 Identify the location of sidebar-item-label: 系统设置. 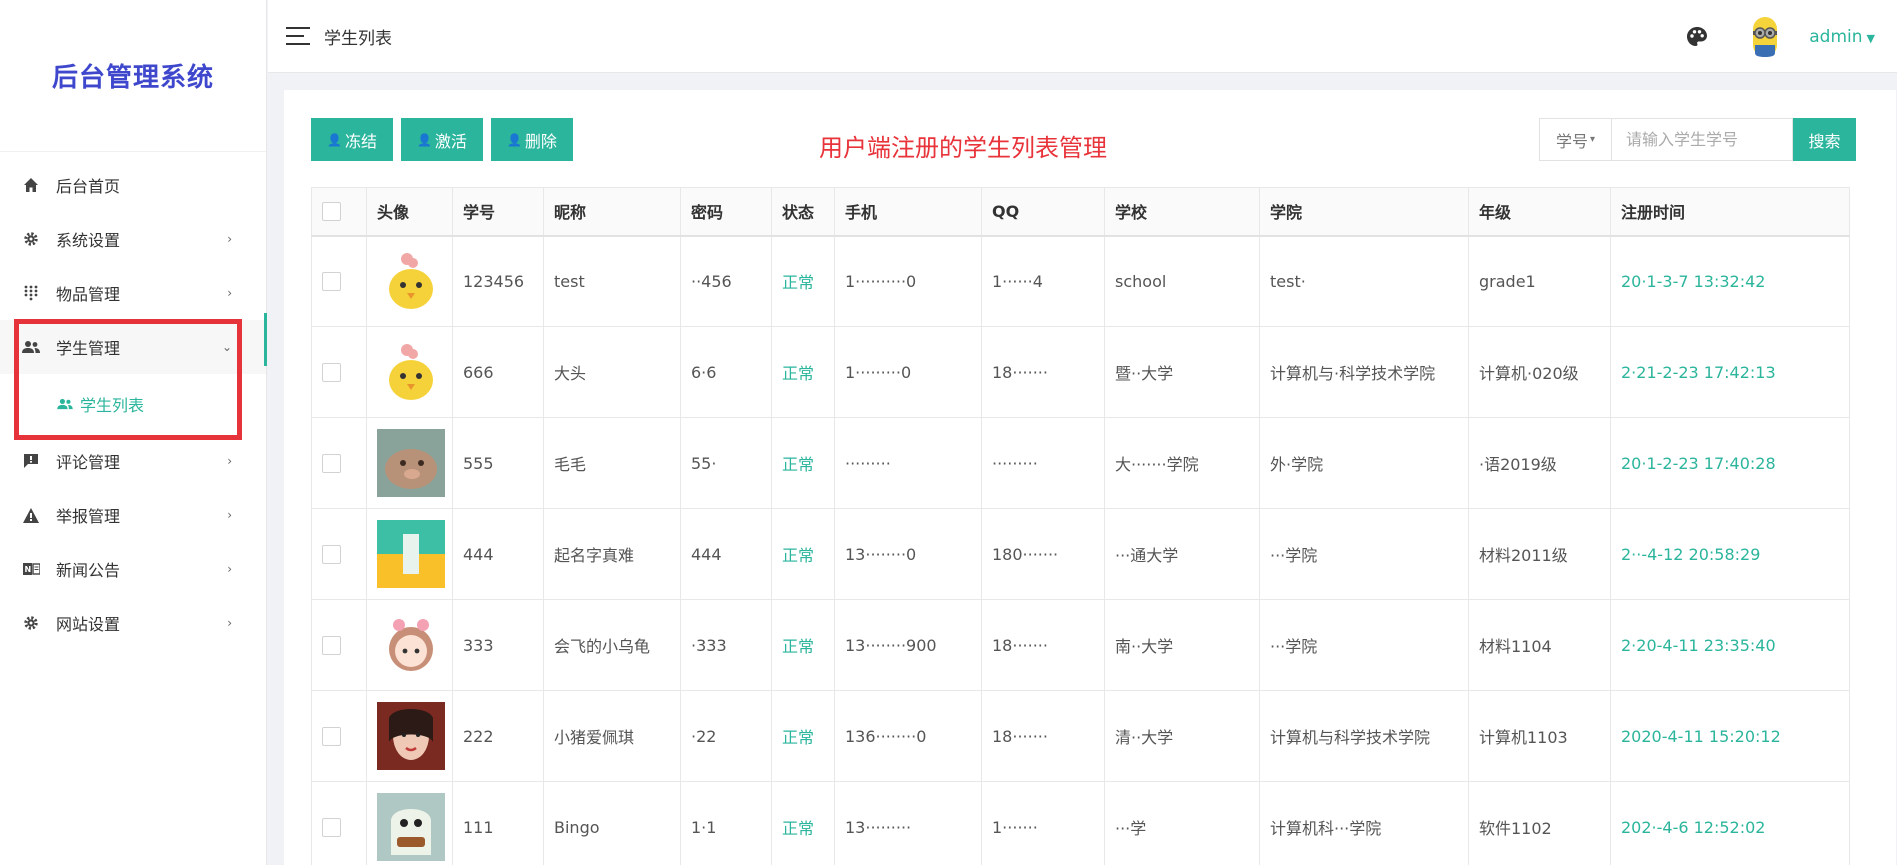
(88, 240).